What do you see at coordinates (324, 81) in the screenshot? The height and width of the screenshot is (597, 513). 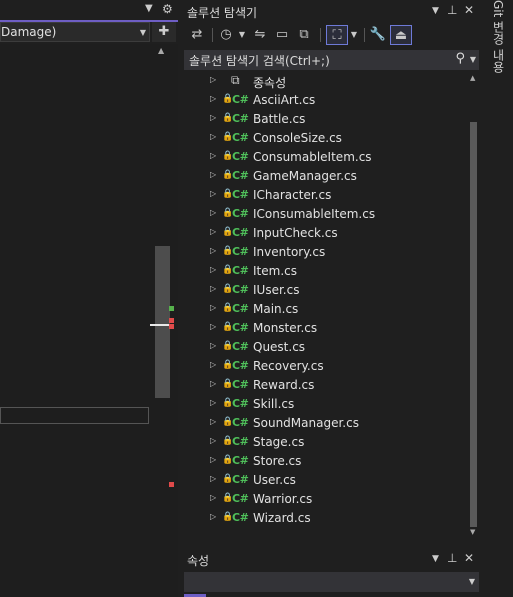 I see `tree-item-dependencies: ▷ ⧉ 종속성` at bounding box center [324, 81].